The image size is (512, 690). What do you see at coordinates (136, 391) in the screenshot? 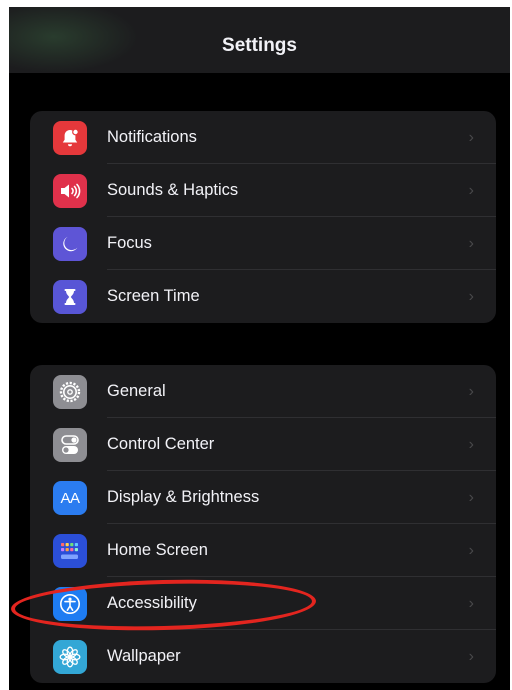
I see `row-label-general: General` at bounding box center [136, 391].